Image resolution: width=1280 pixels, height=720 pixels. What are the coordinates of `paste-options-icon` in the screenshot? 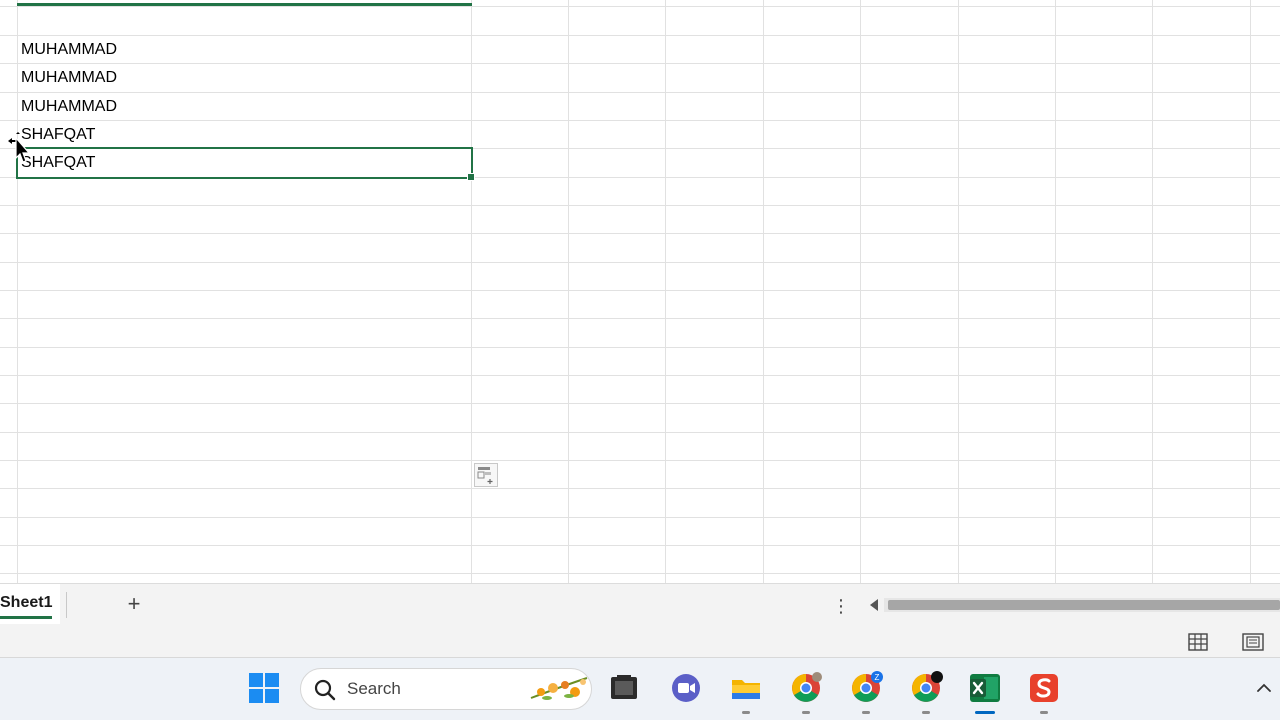 It's located at (485, 475).